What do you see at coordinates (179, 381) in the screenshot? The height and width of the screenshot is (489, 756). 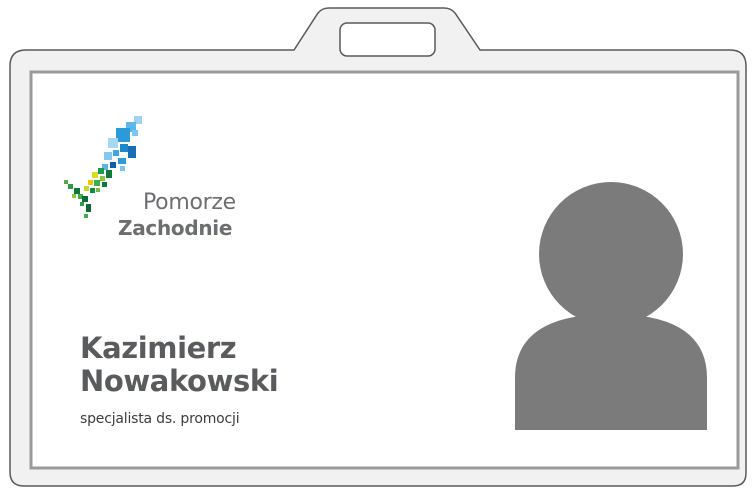 I see `last-name: Nowakowski` at bounding box center [179, 381].